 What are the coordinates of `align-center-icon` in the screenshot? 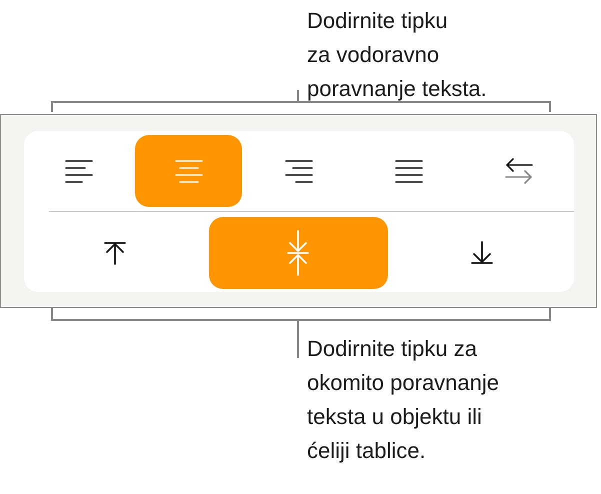 It's located at (188, 170).